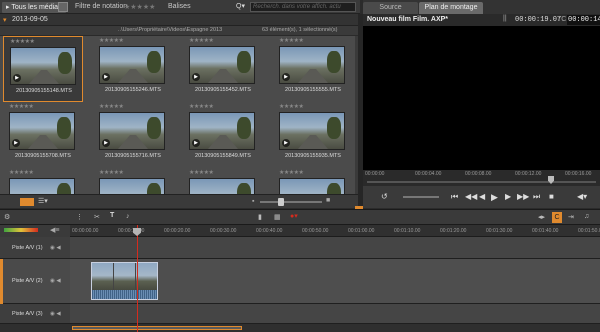 The image size is (600, 332). I want to click on media-thumbnail: ★★★★★ ▶ 20130905155935.MTS, so click(313, 135).